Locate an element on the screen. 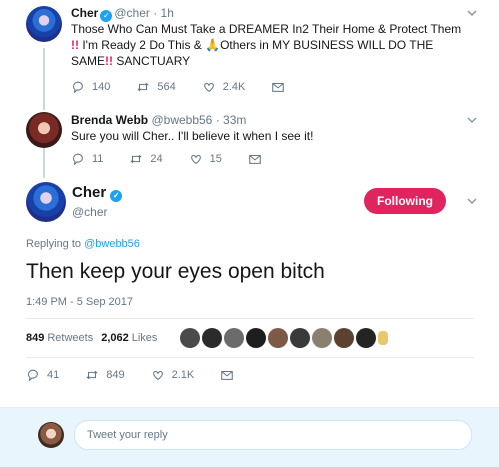 The height and width of the screenshot is (467, 499). reply-button: 11 is located at coordinates (87, 159).